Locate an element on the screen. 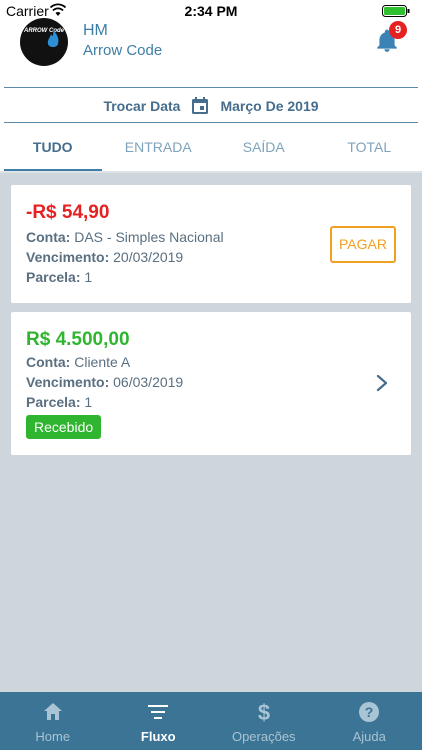  avatar-logo-text: ARROW Code is located at coordinates (44, 31).